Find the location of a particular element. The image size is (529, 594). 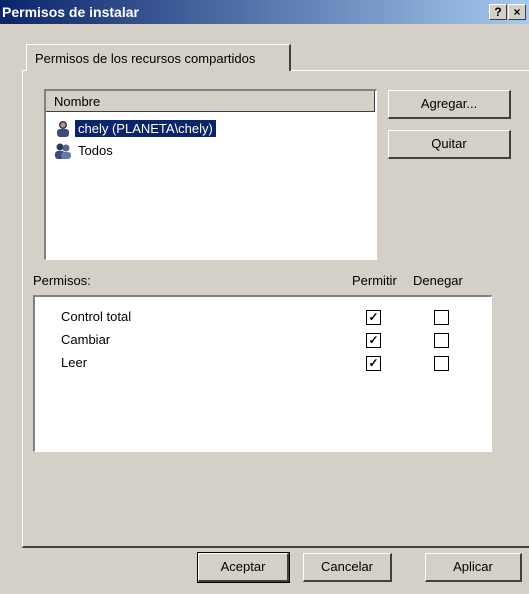

close-button: × is located at coordinates (517, 12).